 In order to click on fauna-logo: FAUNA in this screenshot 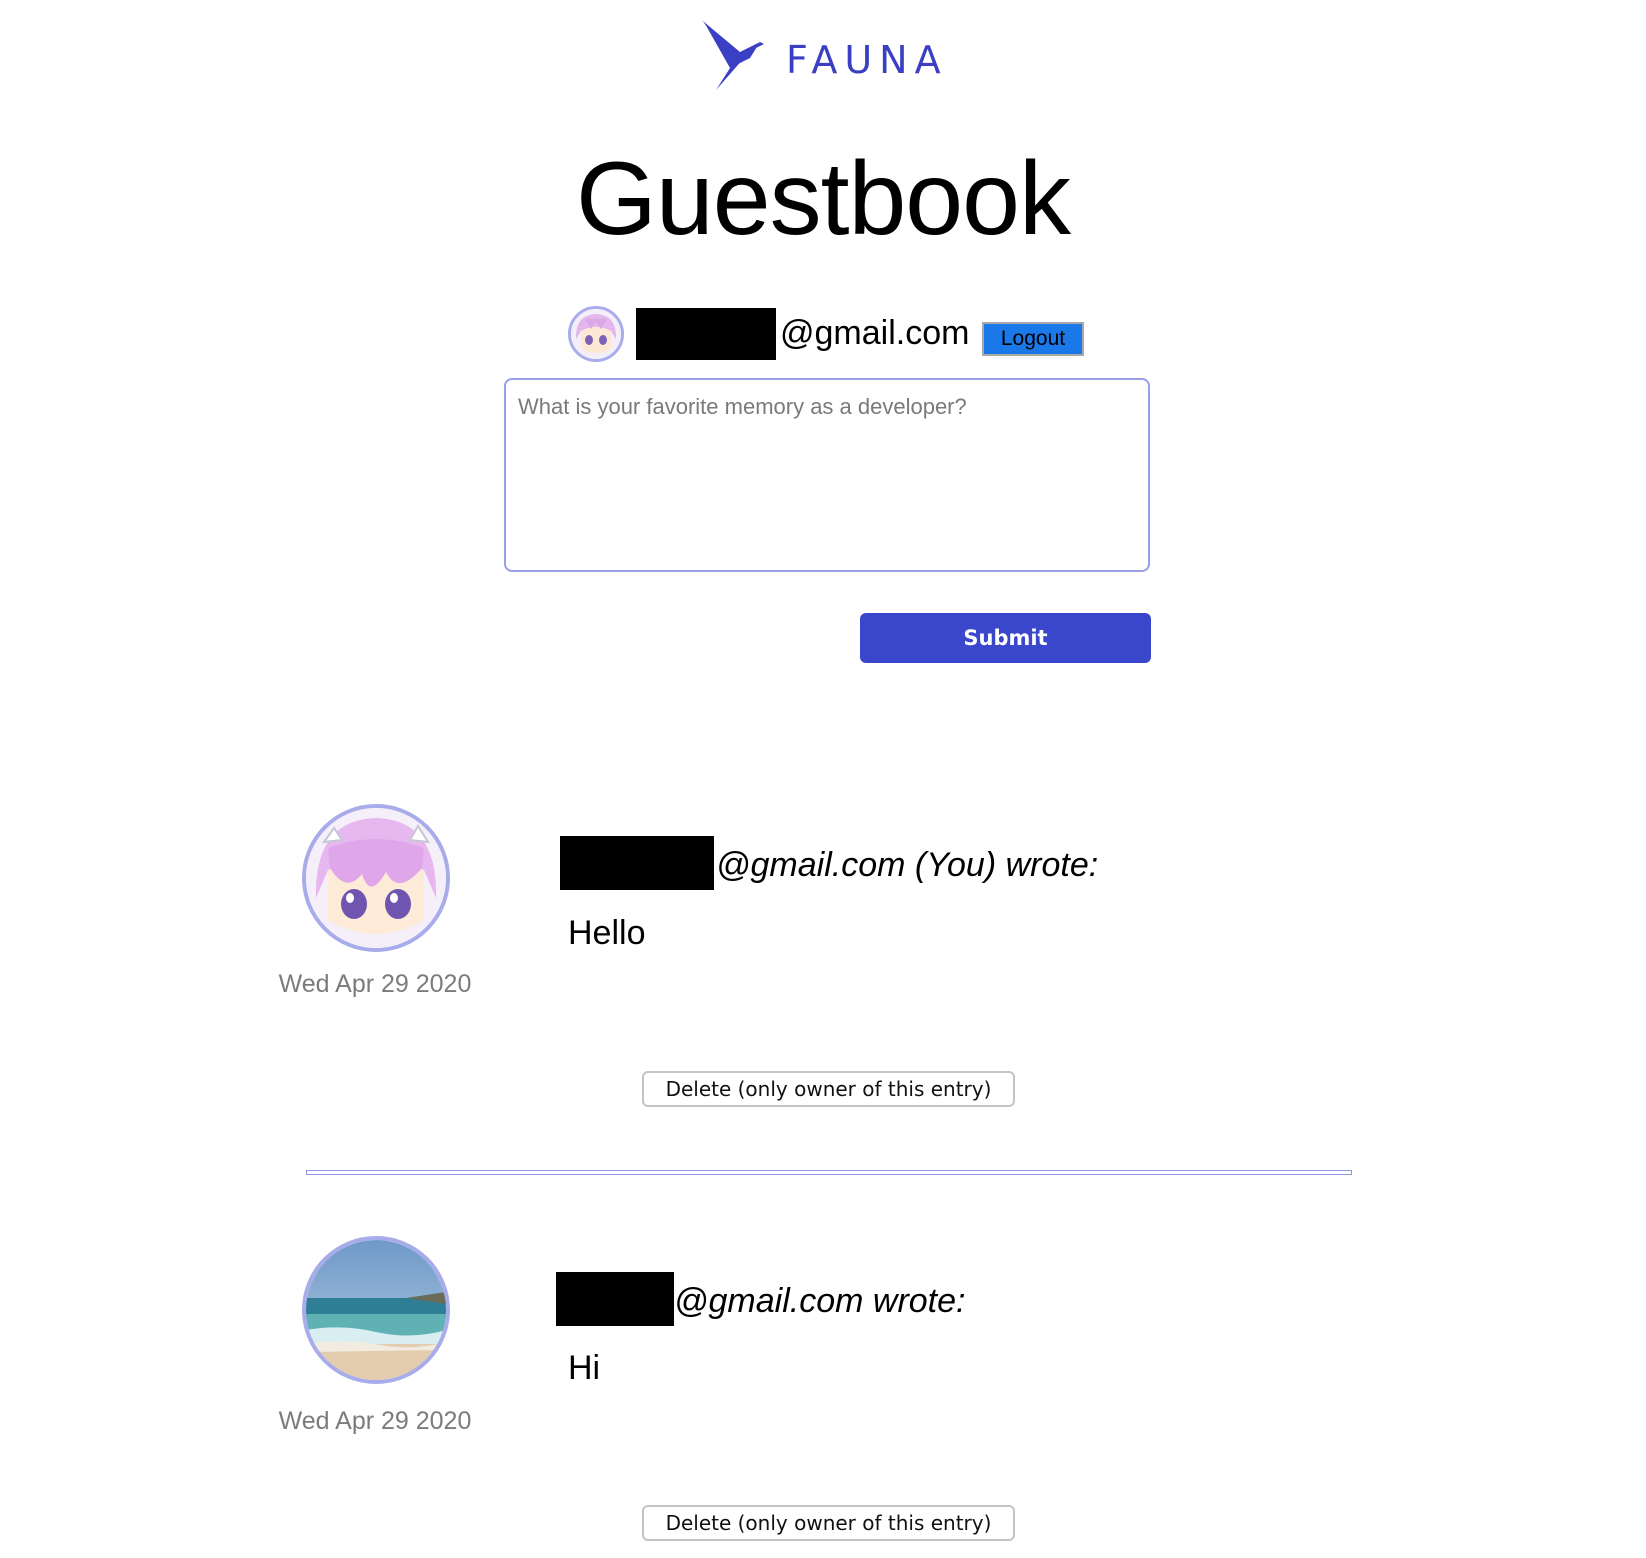, I will do `click(830, 52)`.